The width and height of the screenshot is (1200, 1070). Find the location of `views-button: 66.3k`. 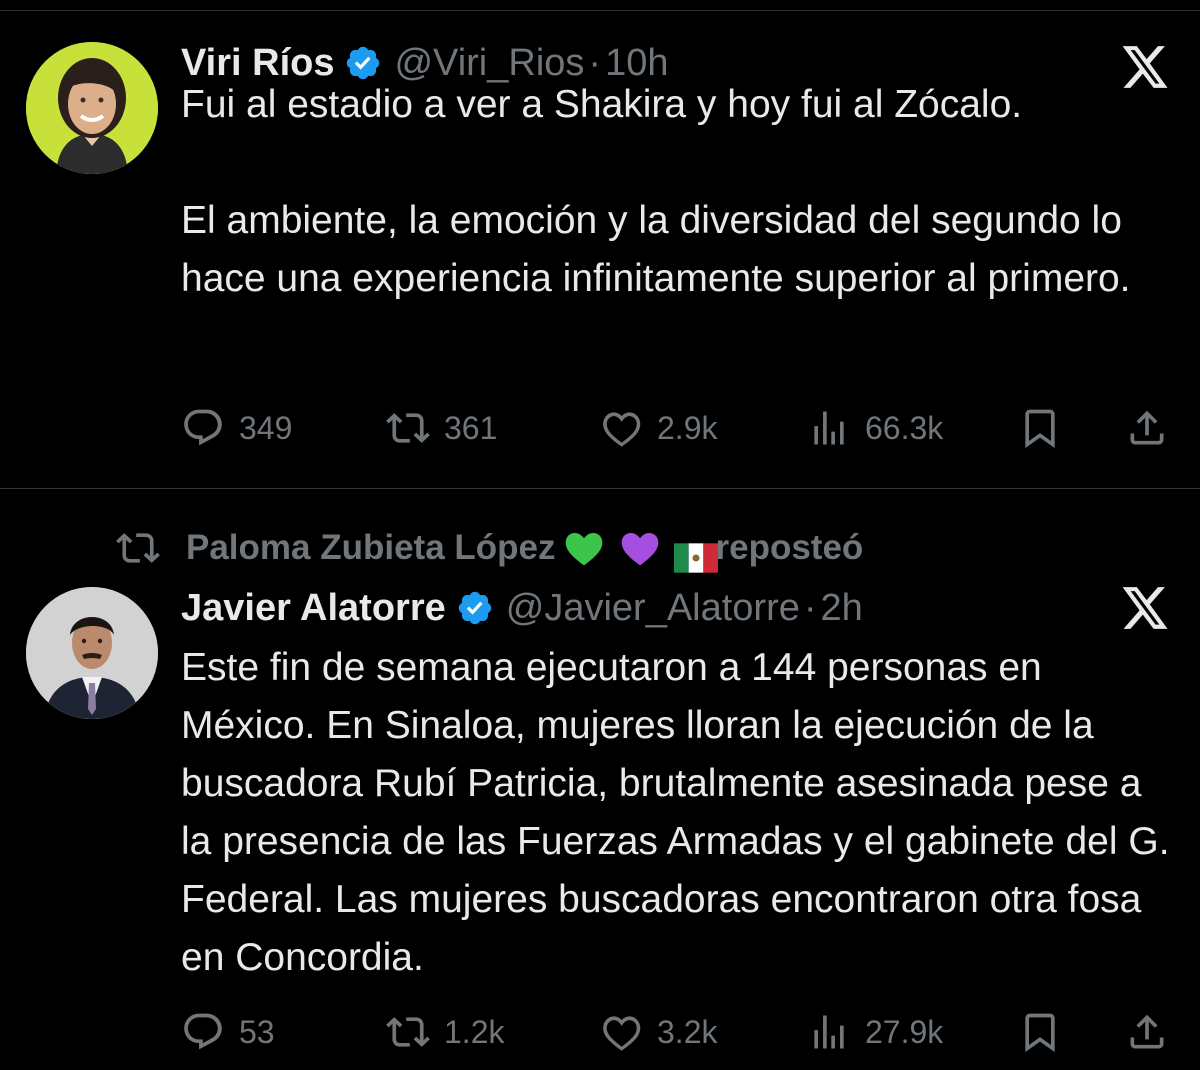

views-button: 66.3k is located at coordinates (875, 428).